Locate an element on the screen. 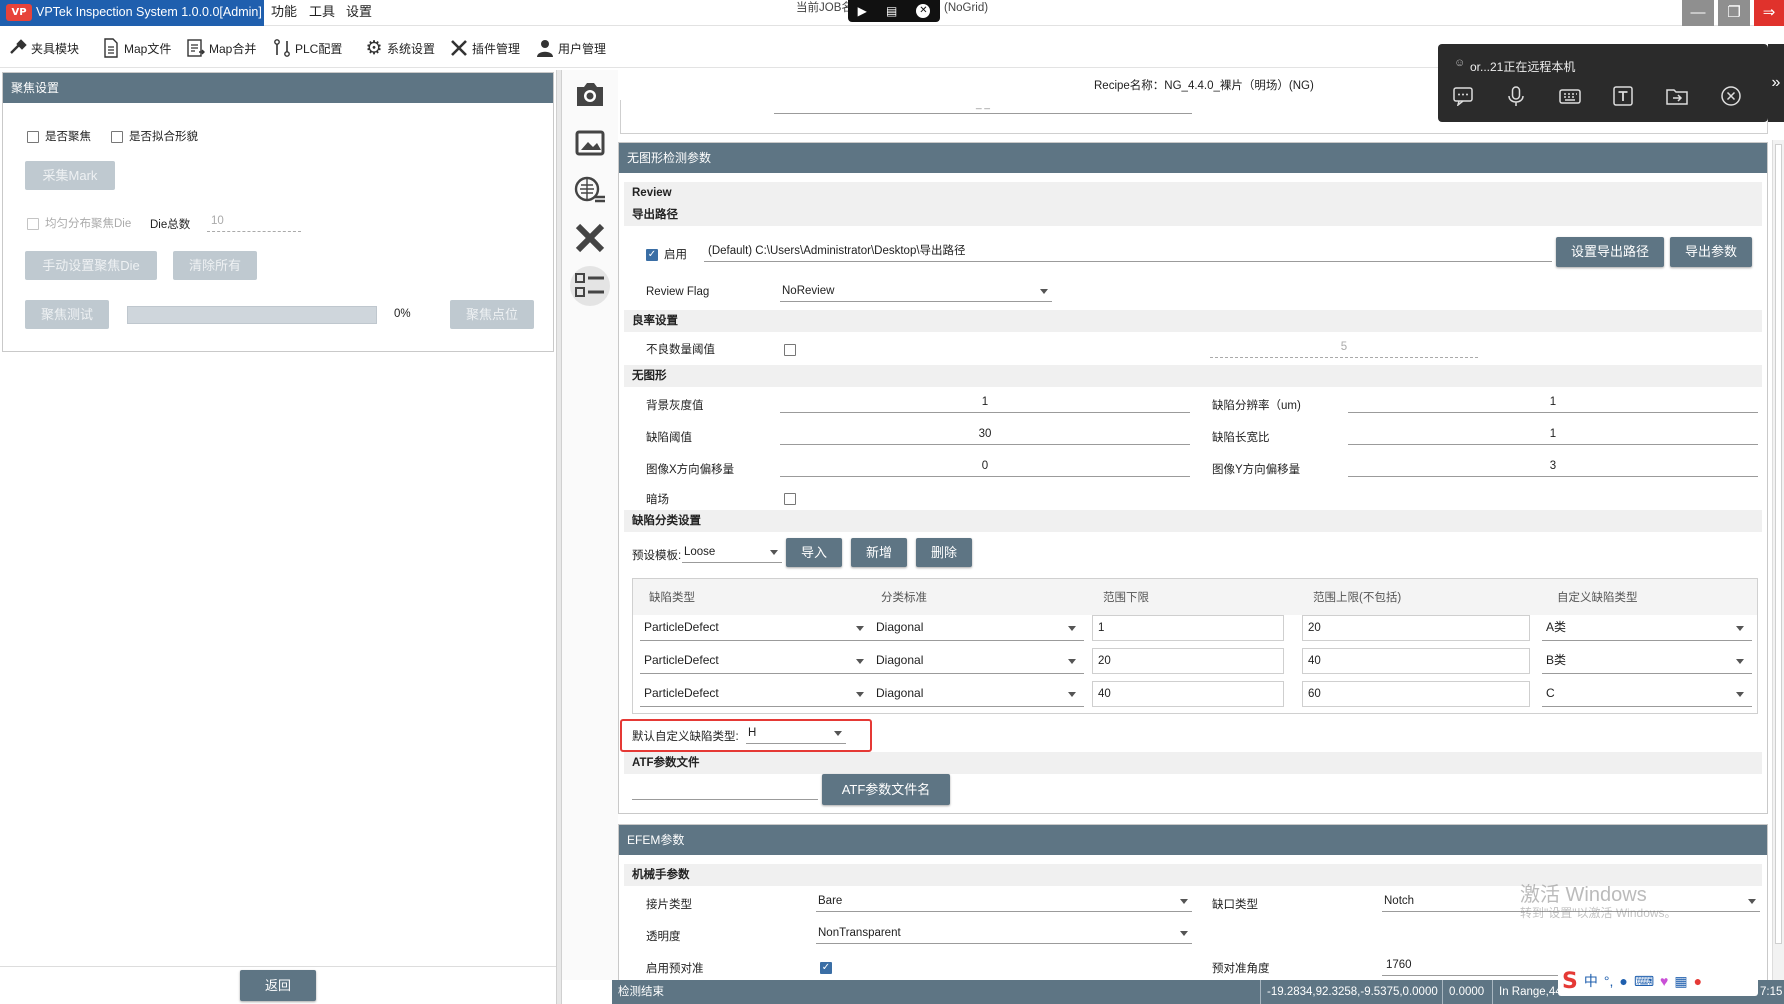 This screenshot has width=1784, height=1004. add-button: 新增 is located at coordinates (879, 552).